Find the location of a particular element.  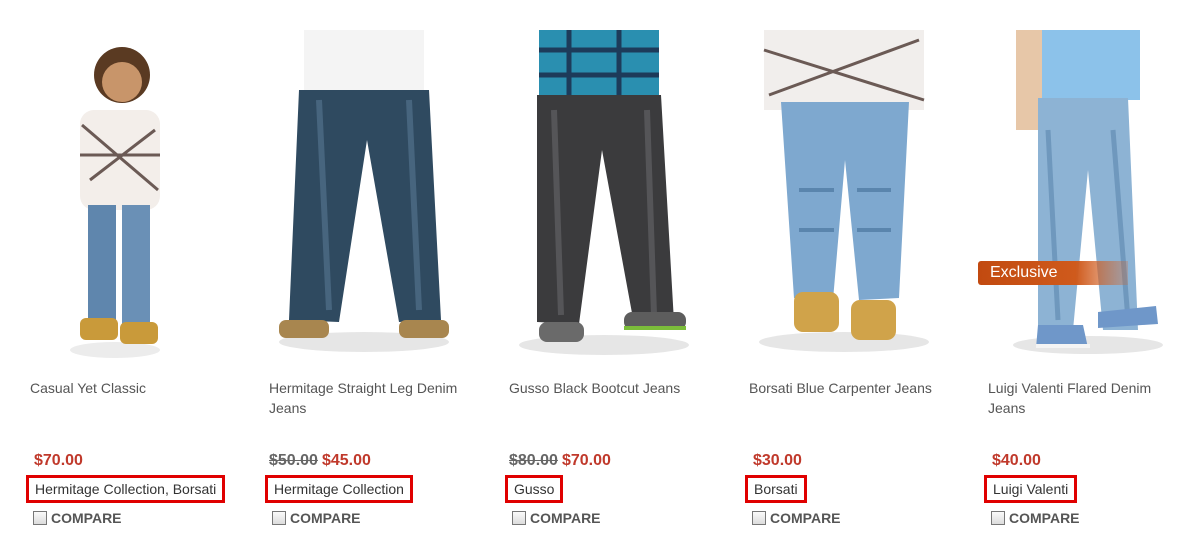

current-price: $45.00 is located at coordinates (346, 460).